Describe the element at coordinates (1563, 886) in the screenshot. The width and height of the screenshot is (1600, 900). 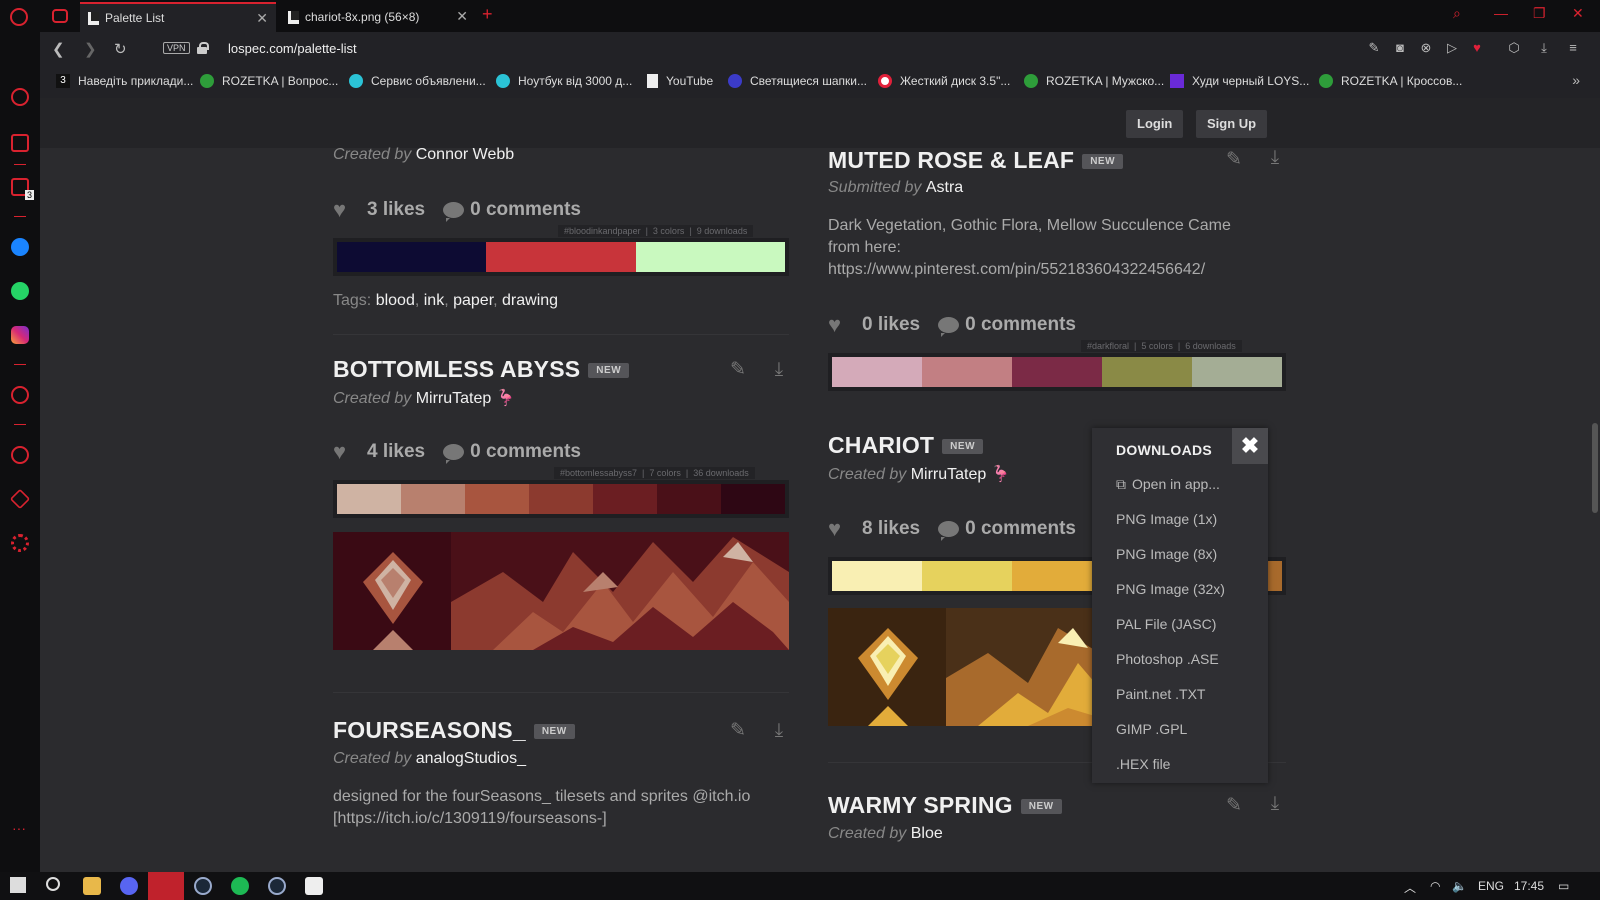
I see `notifications-icon: ▭` at that location.